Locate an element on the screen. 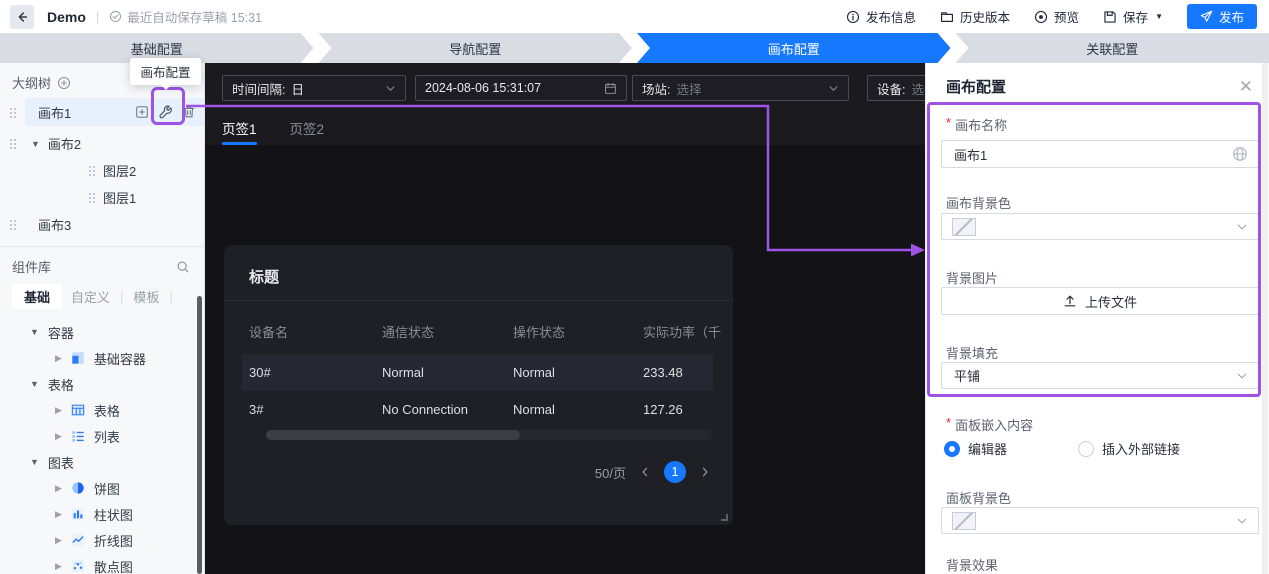 This screenshot has width=1269, height=574. panel-title: 画布配置 is located at coordinates (976, 87).